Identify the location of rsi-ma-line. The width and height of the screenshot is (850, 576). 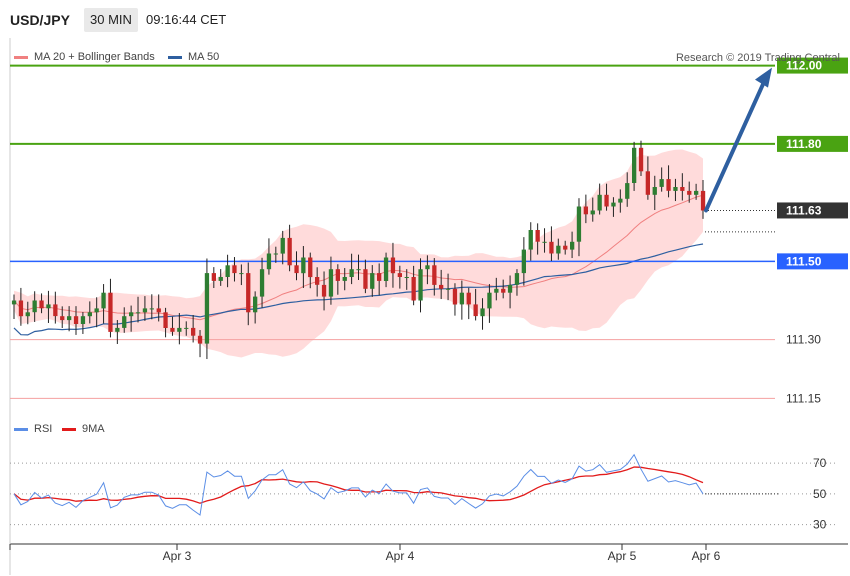
(358, 485).